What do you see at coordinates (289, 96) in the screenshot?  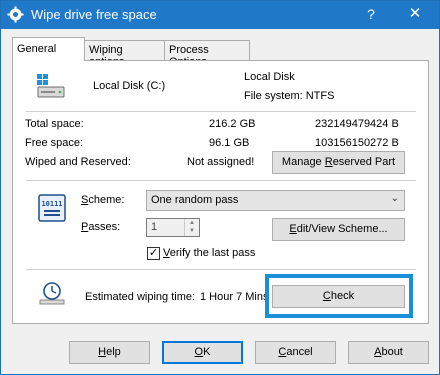 I see `drive-filesystem: File system: NTFS` at bounding box center [289, 96].